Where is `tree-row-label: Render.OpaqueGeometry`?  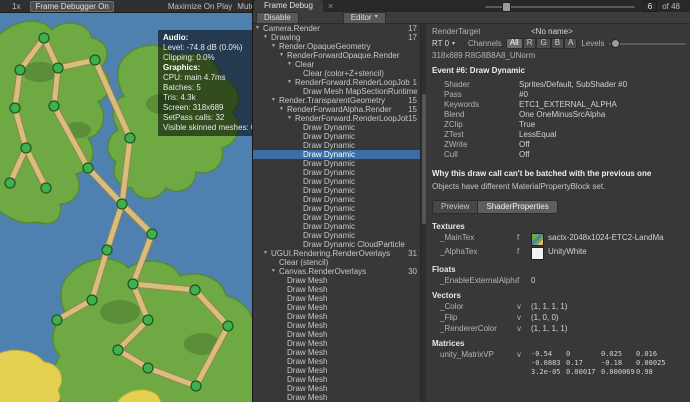 tree-row-label: Render.OpaqueGeometry is located at coordinates (325, 46).